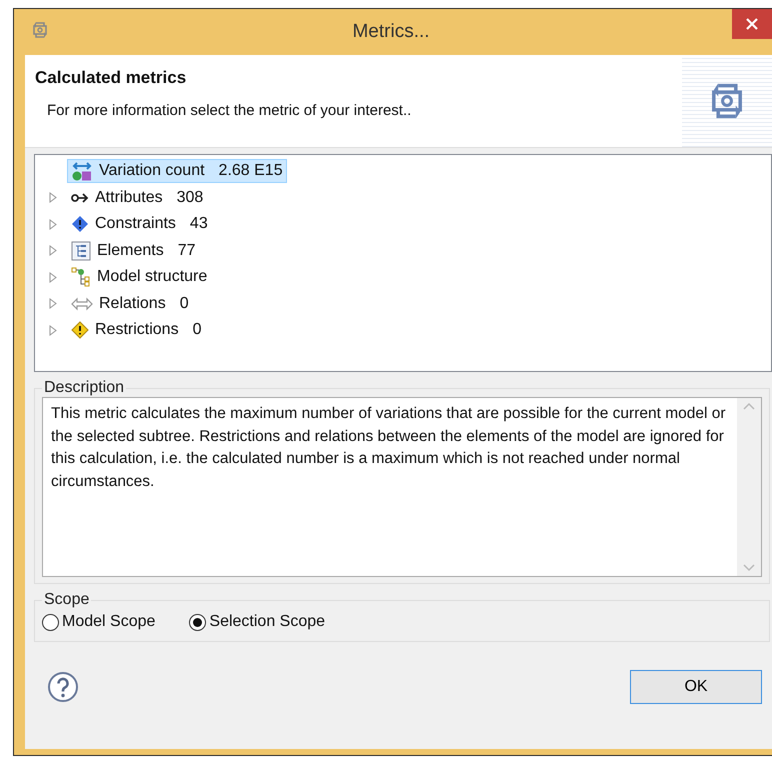 Image resolution: width=772 pixels, height=762 pixels. I want to click on help-icon, so click(63, 687).